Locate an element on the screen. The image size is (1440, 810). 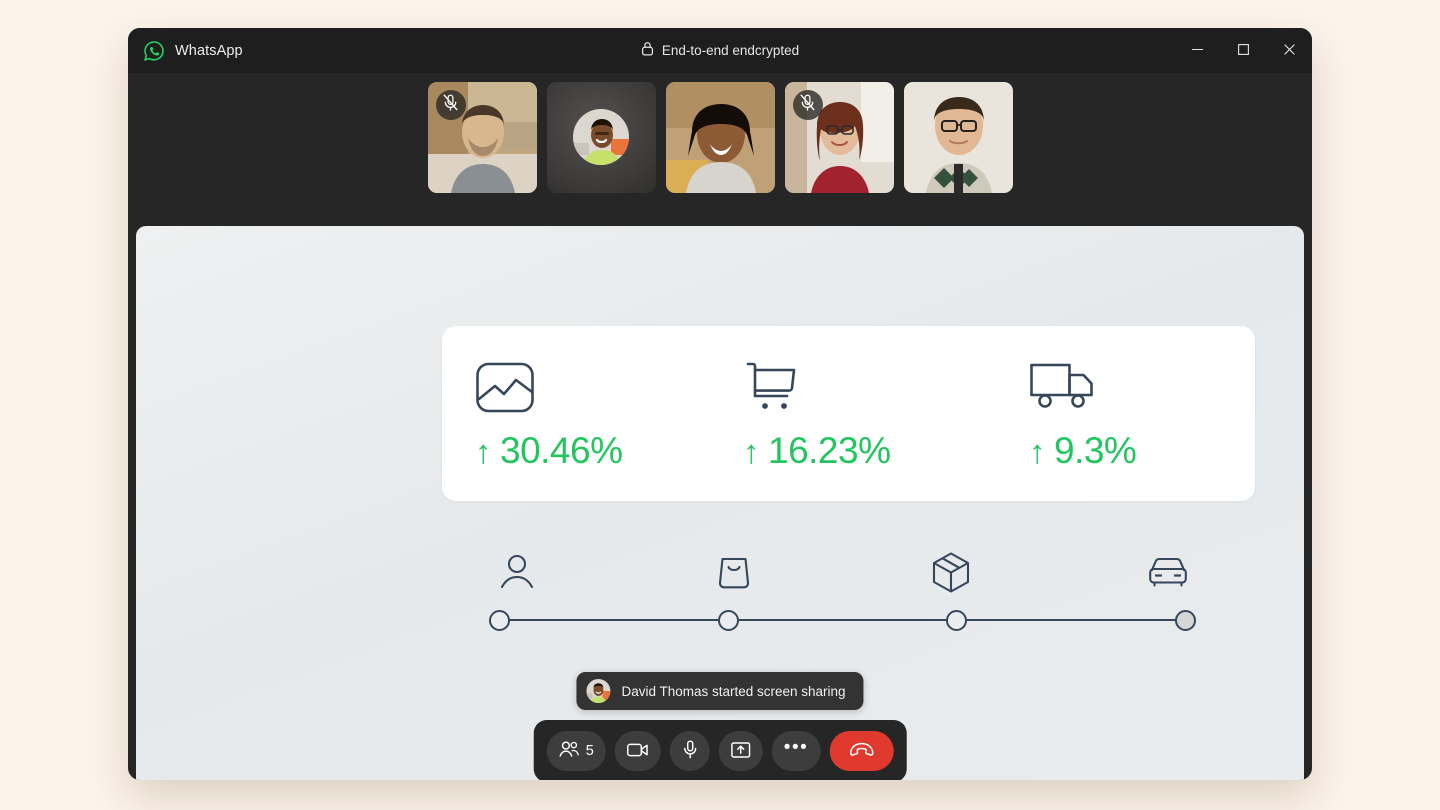
kpi-value-row: ↑ 9.3% is located at coordinates (1083, 450).